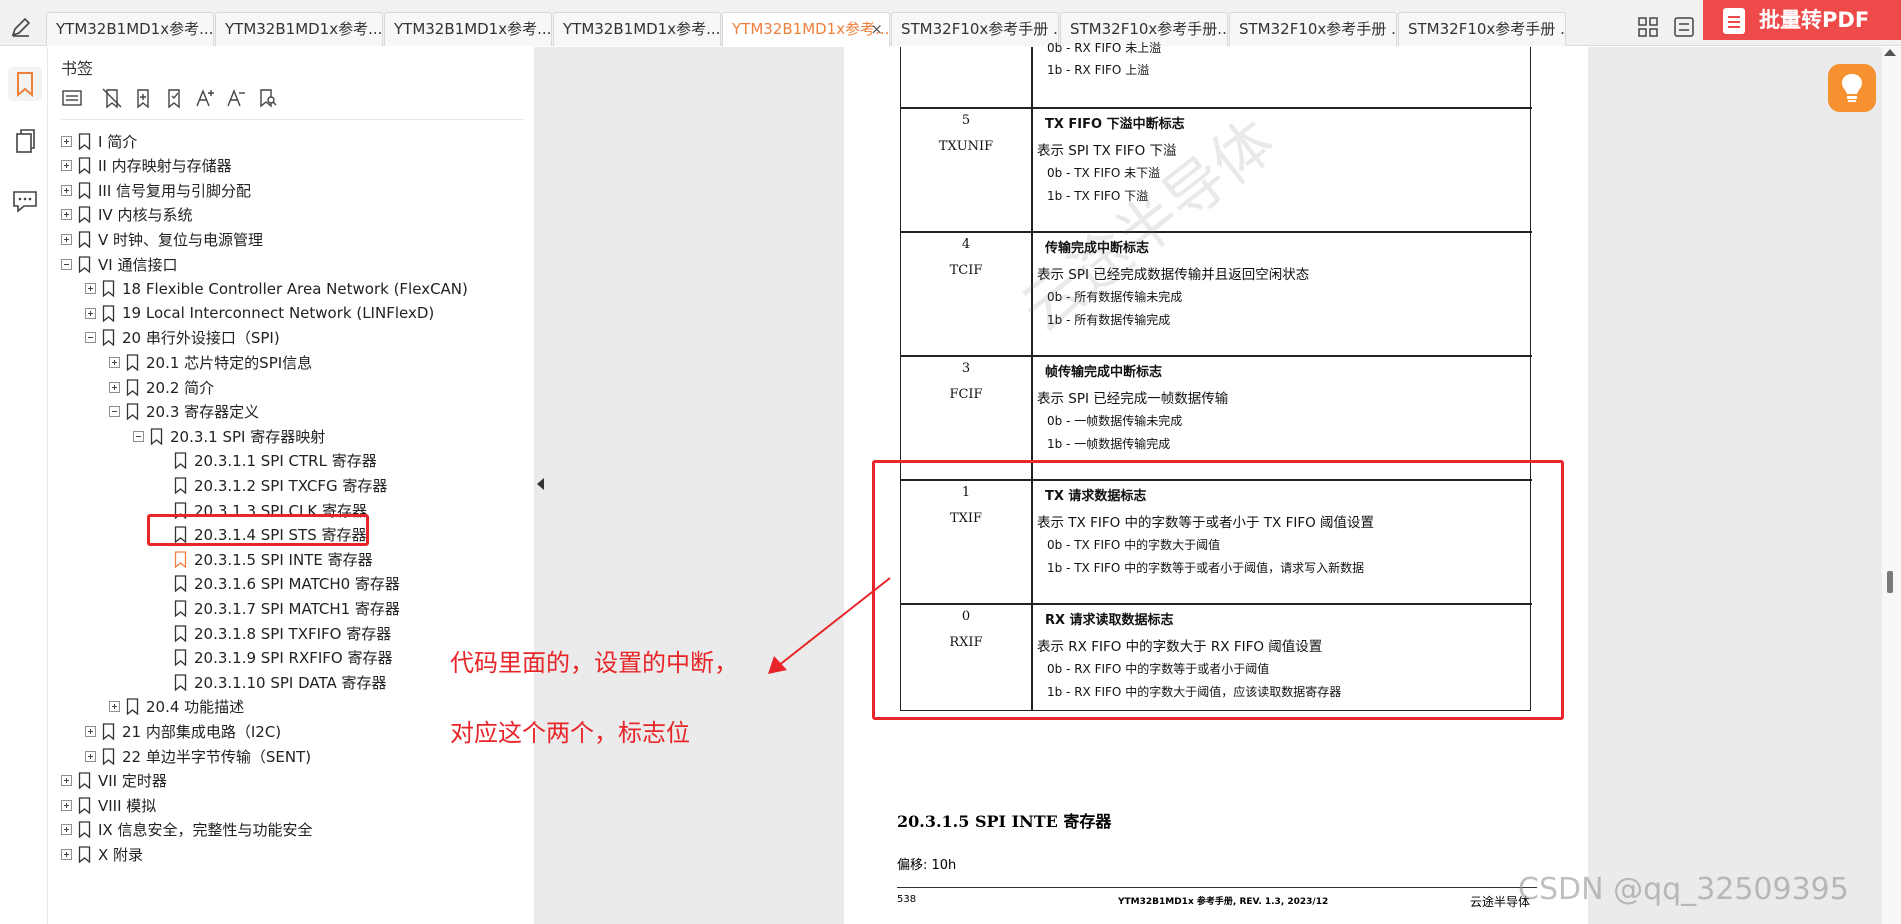  I want to click on bookmark-item: 19 Local Interconnect Network (LINFlexD), so click(259, 313).